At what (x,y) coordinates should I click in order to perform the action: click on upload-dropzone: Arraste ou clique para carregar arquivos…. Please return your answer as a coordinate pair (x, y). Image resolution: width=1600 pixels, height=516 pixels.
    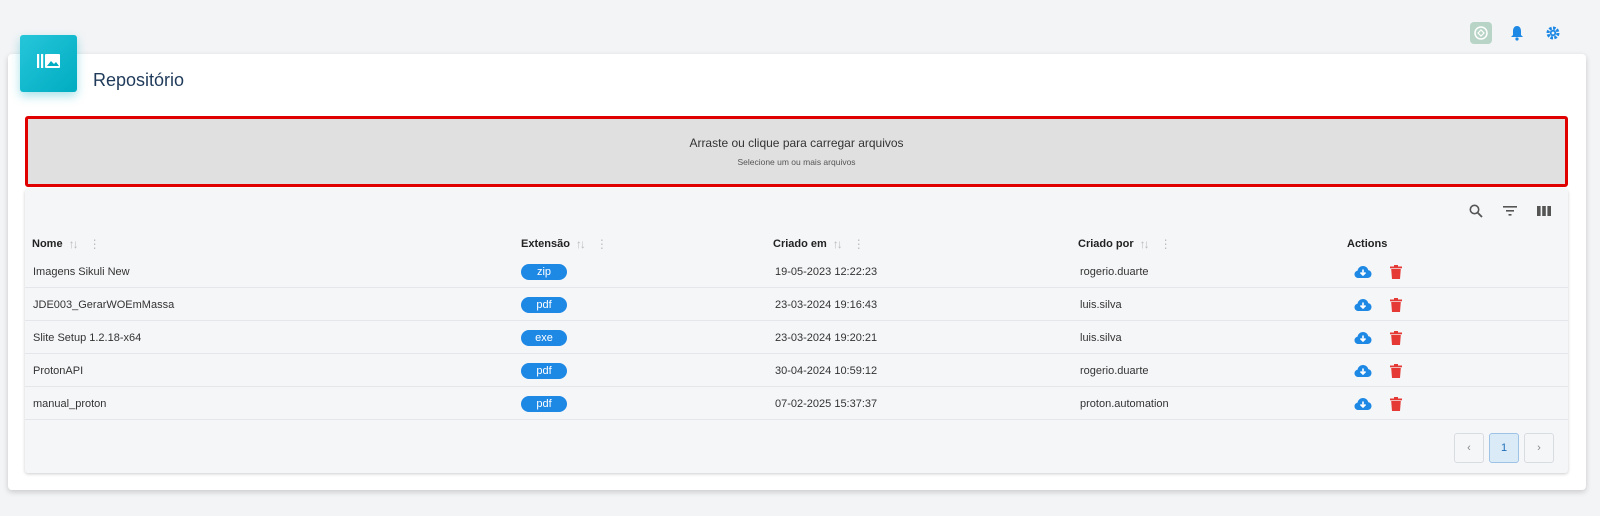
    Looking at the image, I should click on (796, 151).